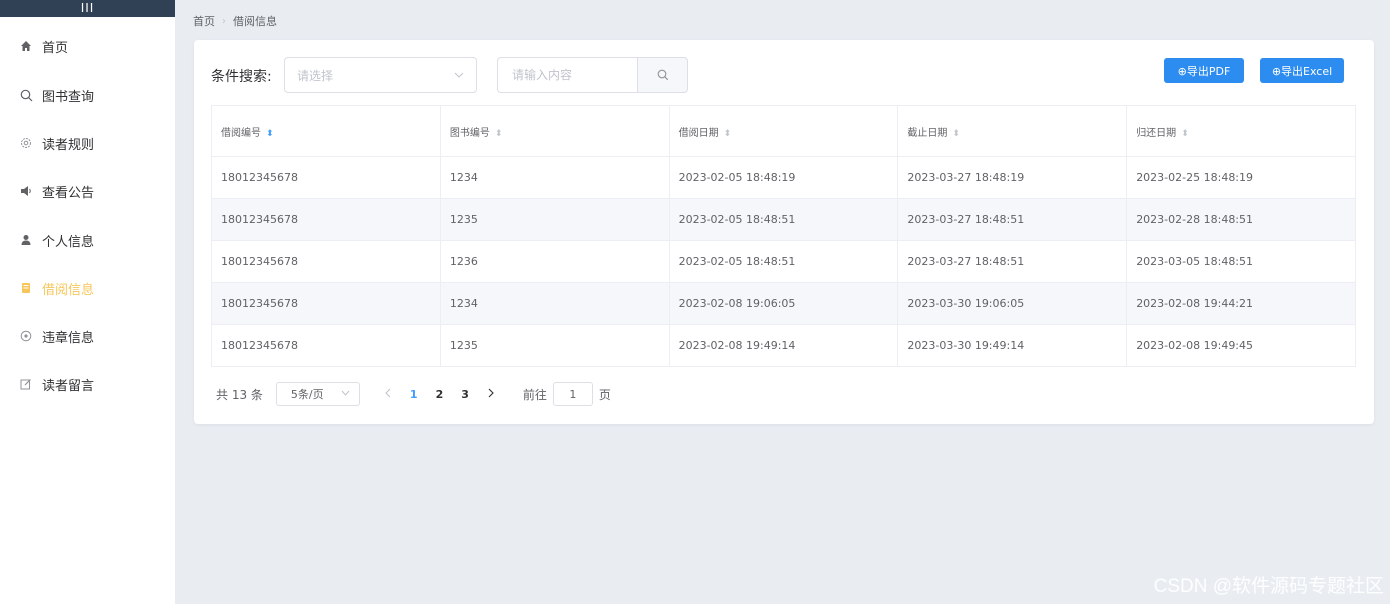 This screenshot has width=1390, height=604. Describe the element at coordinates (204, 21) in the screenshot. I see `breadcrumb-home: 首页` at that location.